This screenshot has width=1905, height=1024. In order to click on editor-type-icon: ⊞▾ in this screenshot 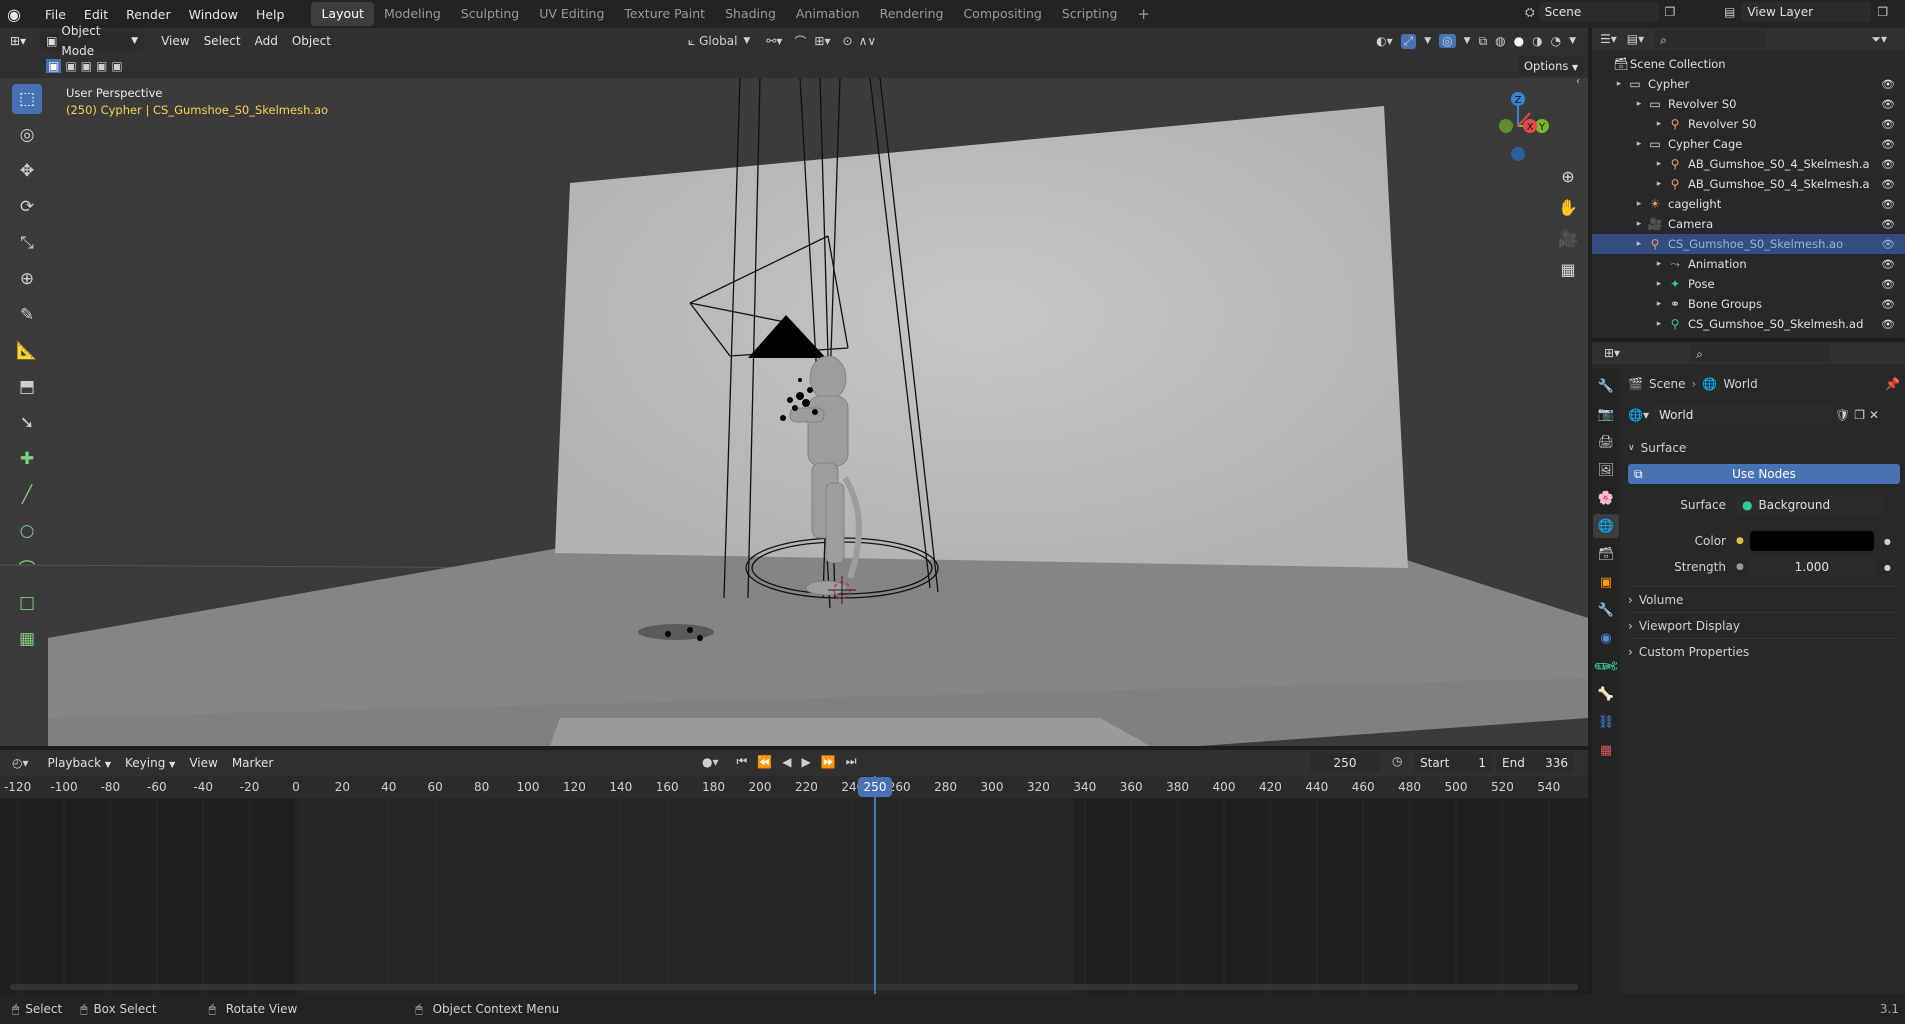, I will do `click(18, 41)`.